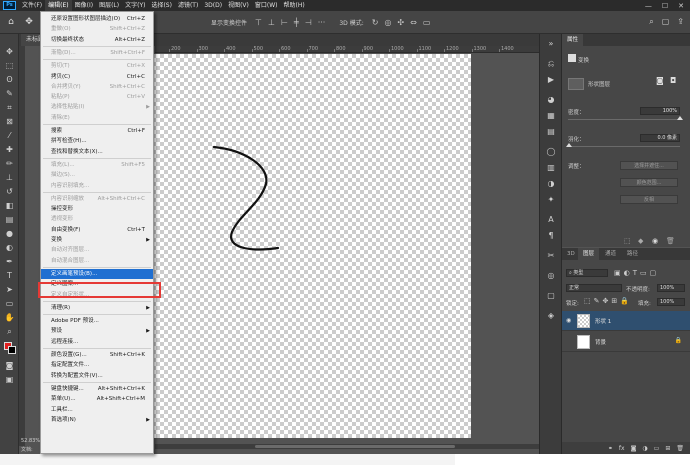  What do you see at coordinates (9, 303) in the screenshot?
I see `shape-tool-icon: ▭` at bounding box center [9, 303].